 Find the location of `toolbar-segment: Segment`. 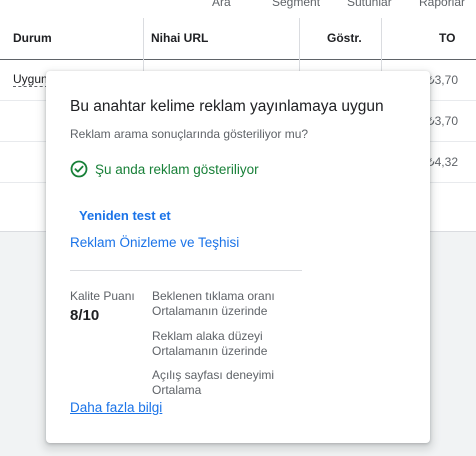

toolbar-segment: Segment is located at coordinates (296, 4).